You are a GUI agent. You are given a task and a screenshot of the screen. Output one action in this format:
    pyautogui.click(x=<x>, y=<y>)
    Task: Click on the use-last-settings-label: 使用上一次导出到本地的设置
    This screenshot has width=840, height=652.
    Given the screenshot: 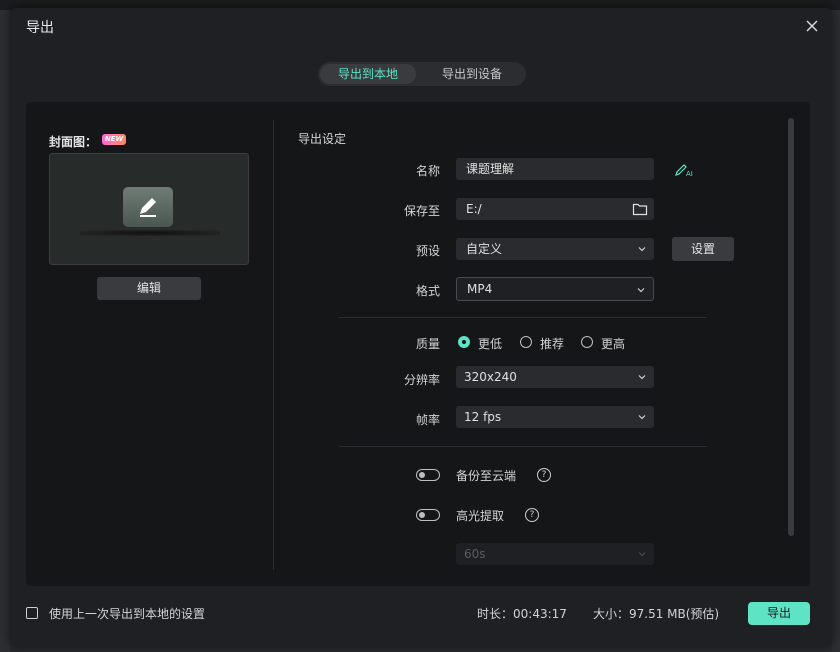 What is the action you would take?
    pyautogui.click(x=127, y=614)
    